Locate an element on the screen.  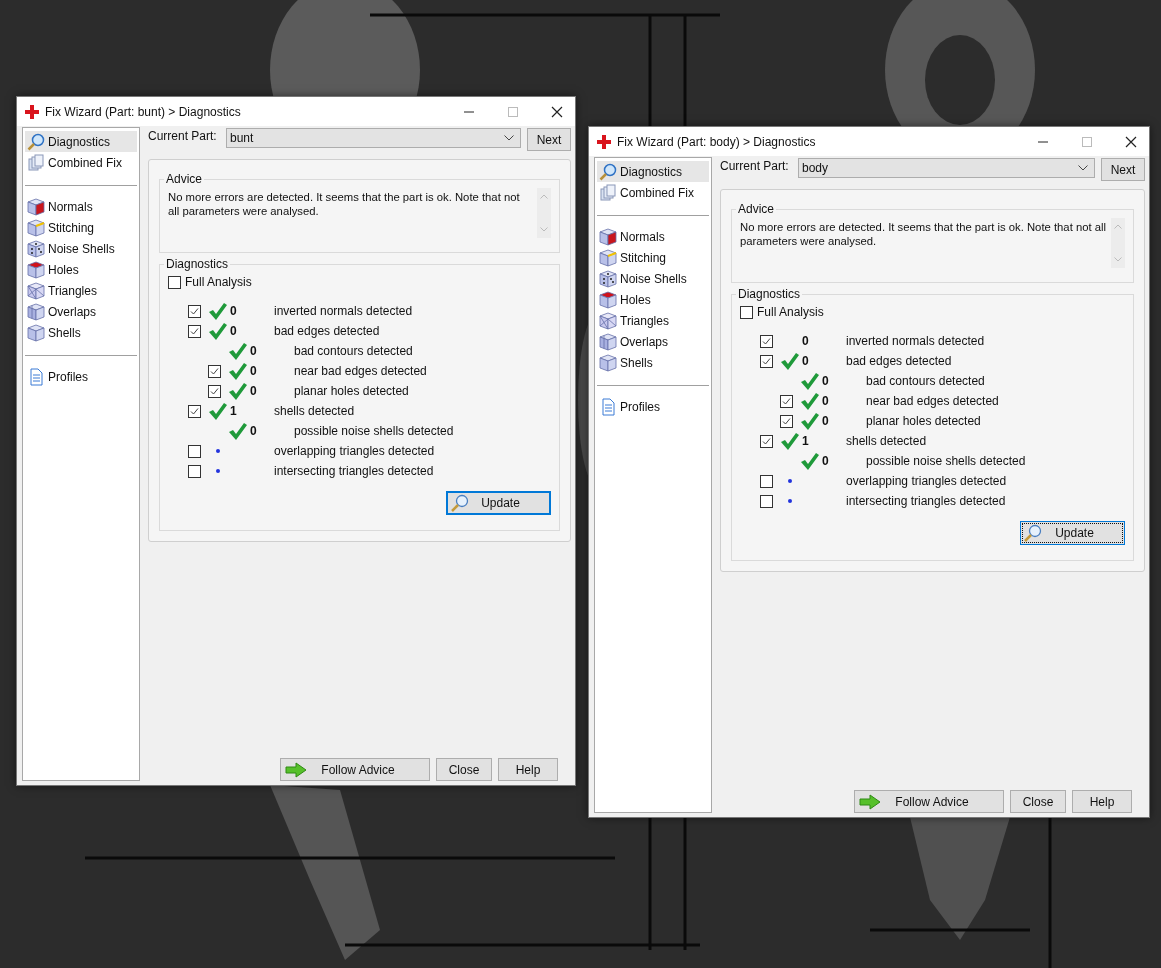
part-dropdown: body is located at coordinates (946, 168).